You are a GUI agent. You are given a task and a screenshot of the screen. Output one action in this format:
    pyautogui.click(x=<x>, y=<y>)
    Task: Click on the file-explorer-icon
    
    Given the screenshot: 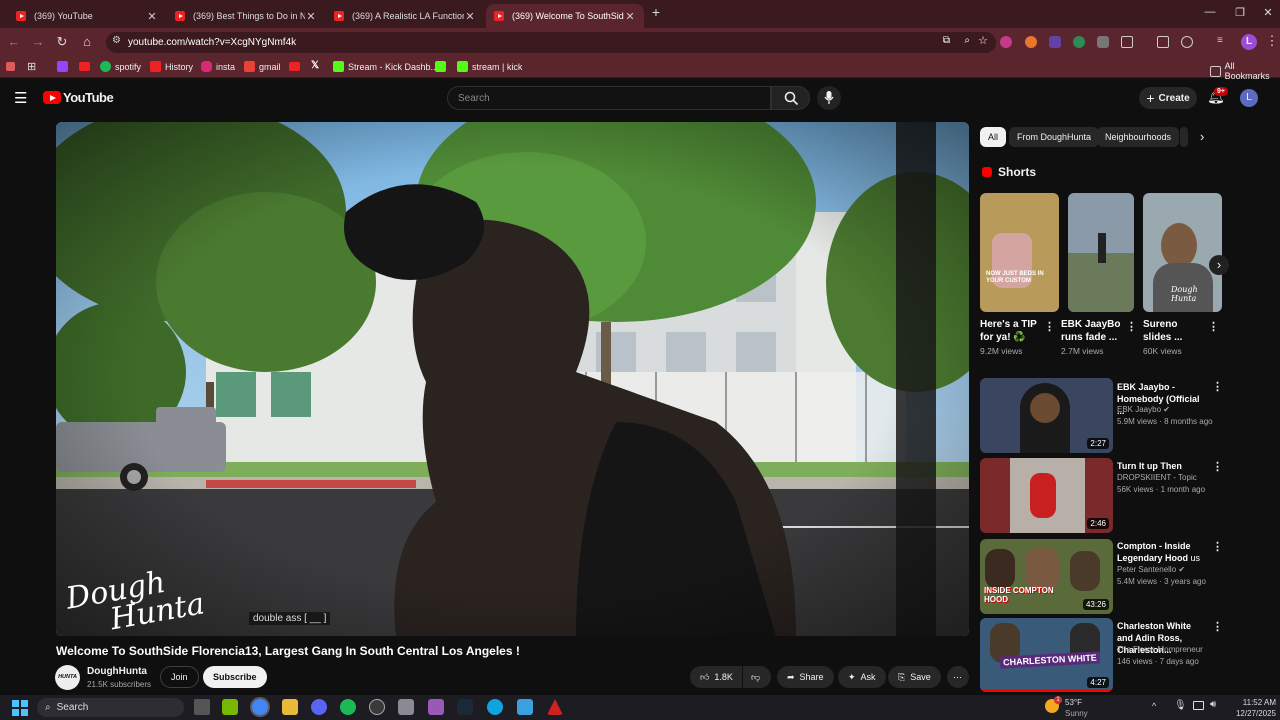 What is the action you would take?
    pyautogui.click(x=290, y=707)
    